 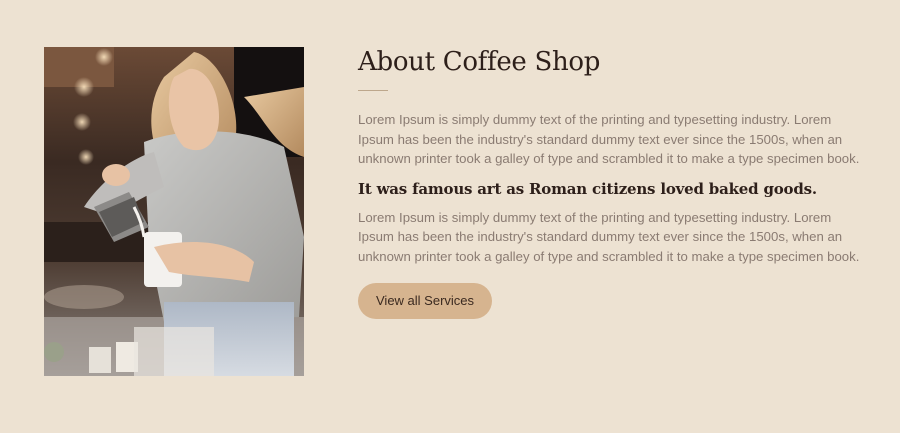 I want to click on title-divider, so click(x=373, y=90).